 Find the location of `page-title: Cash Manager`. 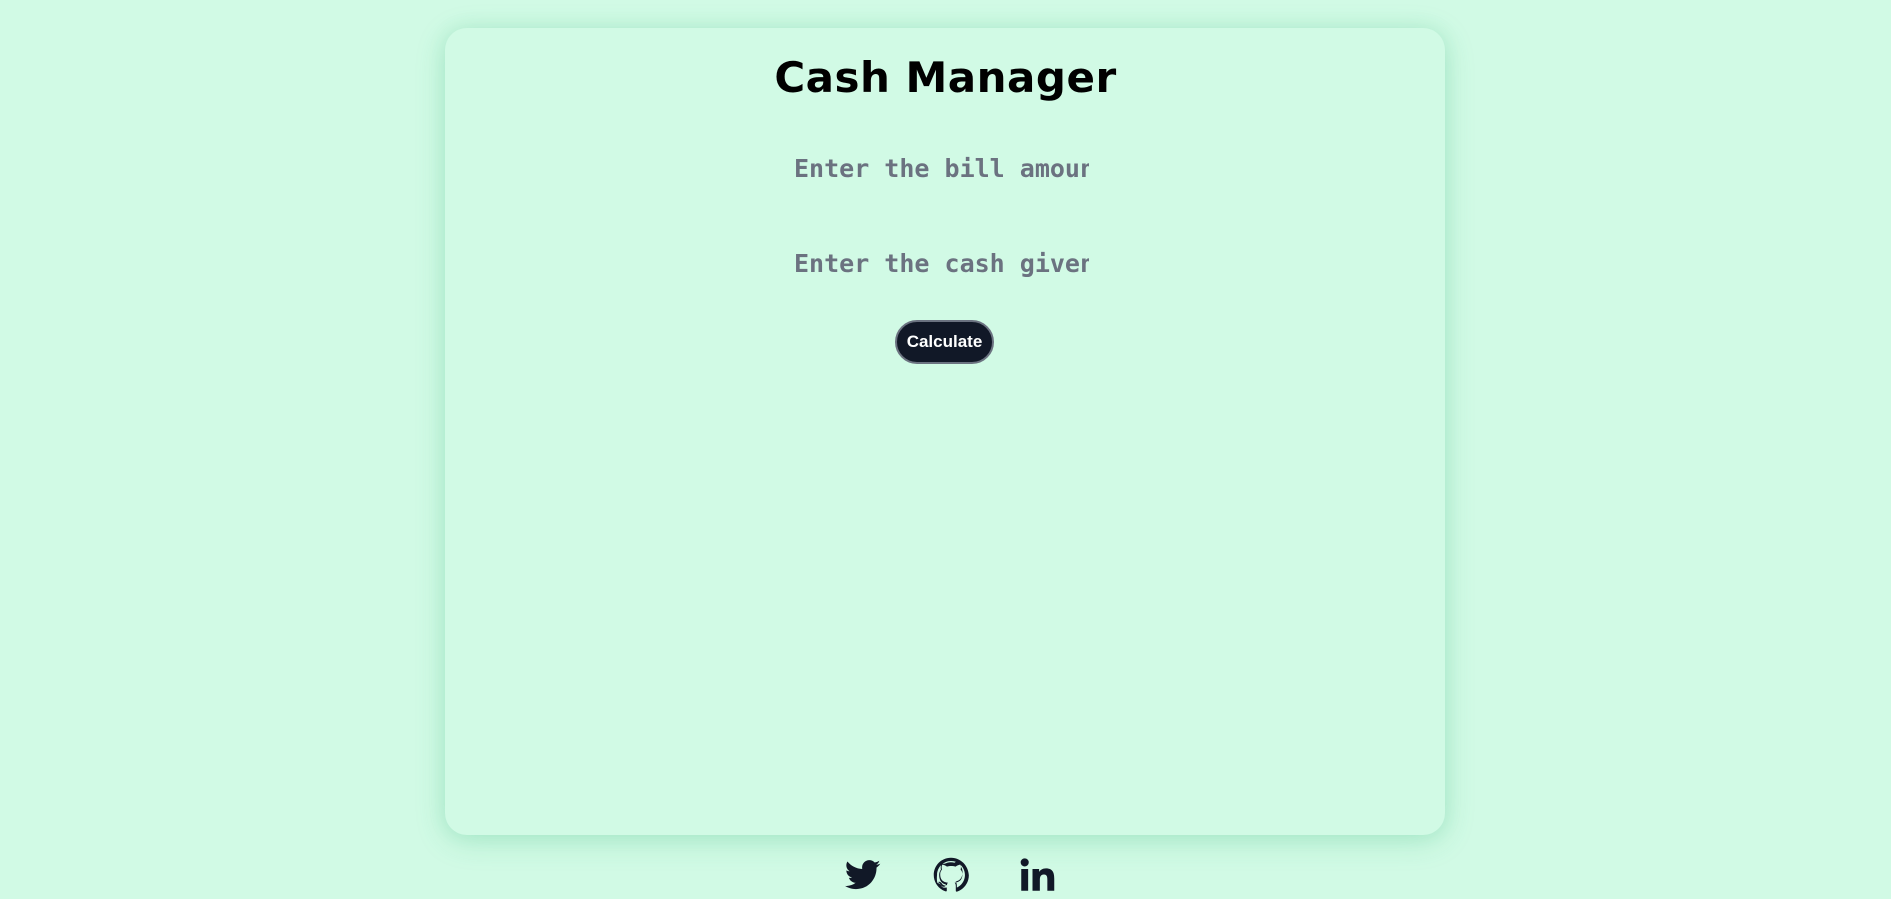

page-title: Cash Manager is located at coordinates (945, 77).